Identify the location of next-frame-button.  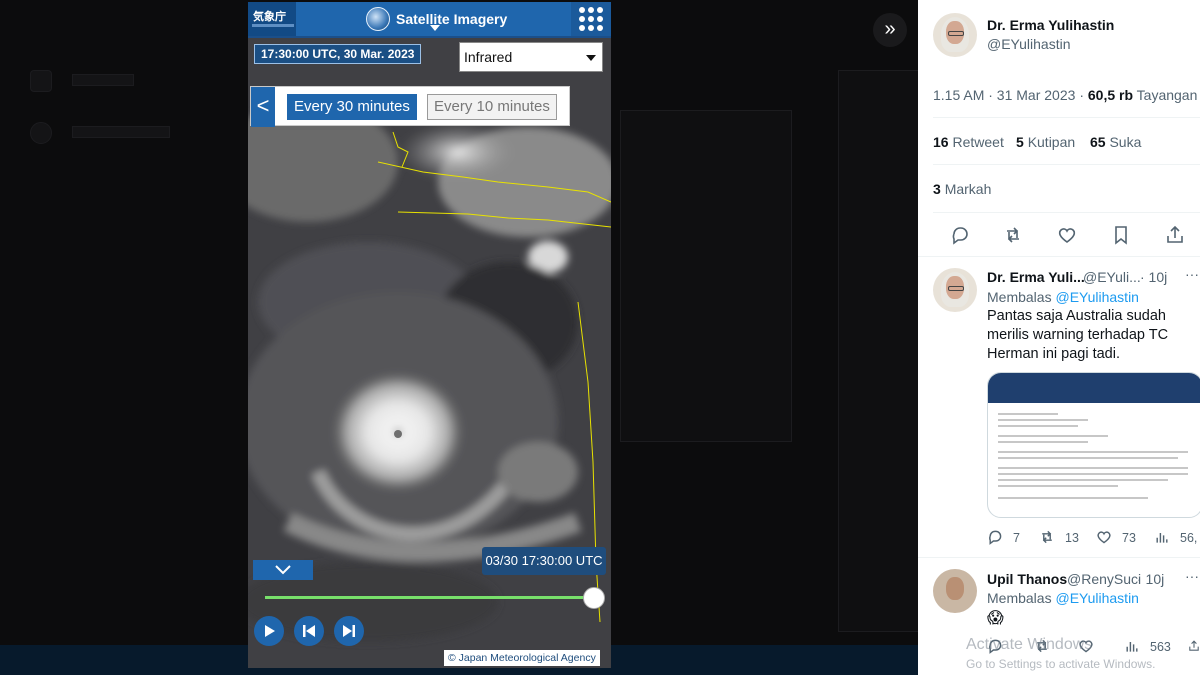
(349, 631).